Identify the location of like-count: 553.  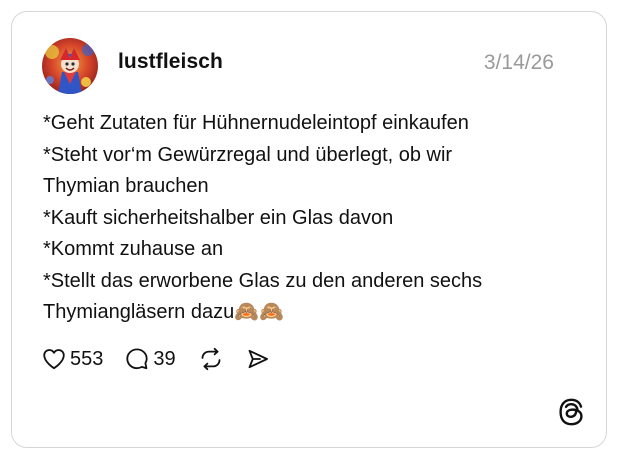
(87, 358).